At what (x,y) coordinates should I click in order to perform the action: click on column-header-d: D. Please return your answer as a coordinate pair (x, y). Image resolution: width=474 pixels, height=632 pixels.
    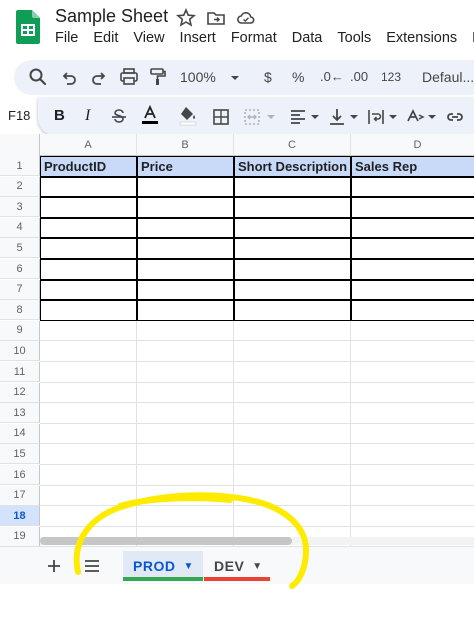
    Looking at the image, I should click on (412, 145).